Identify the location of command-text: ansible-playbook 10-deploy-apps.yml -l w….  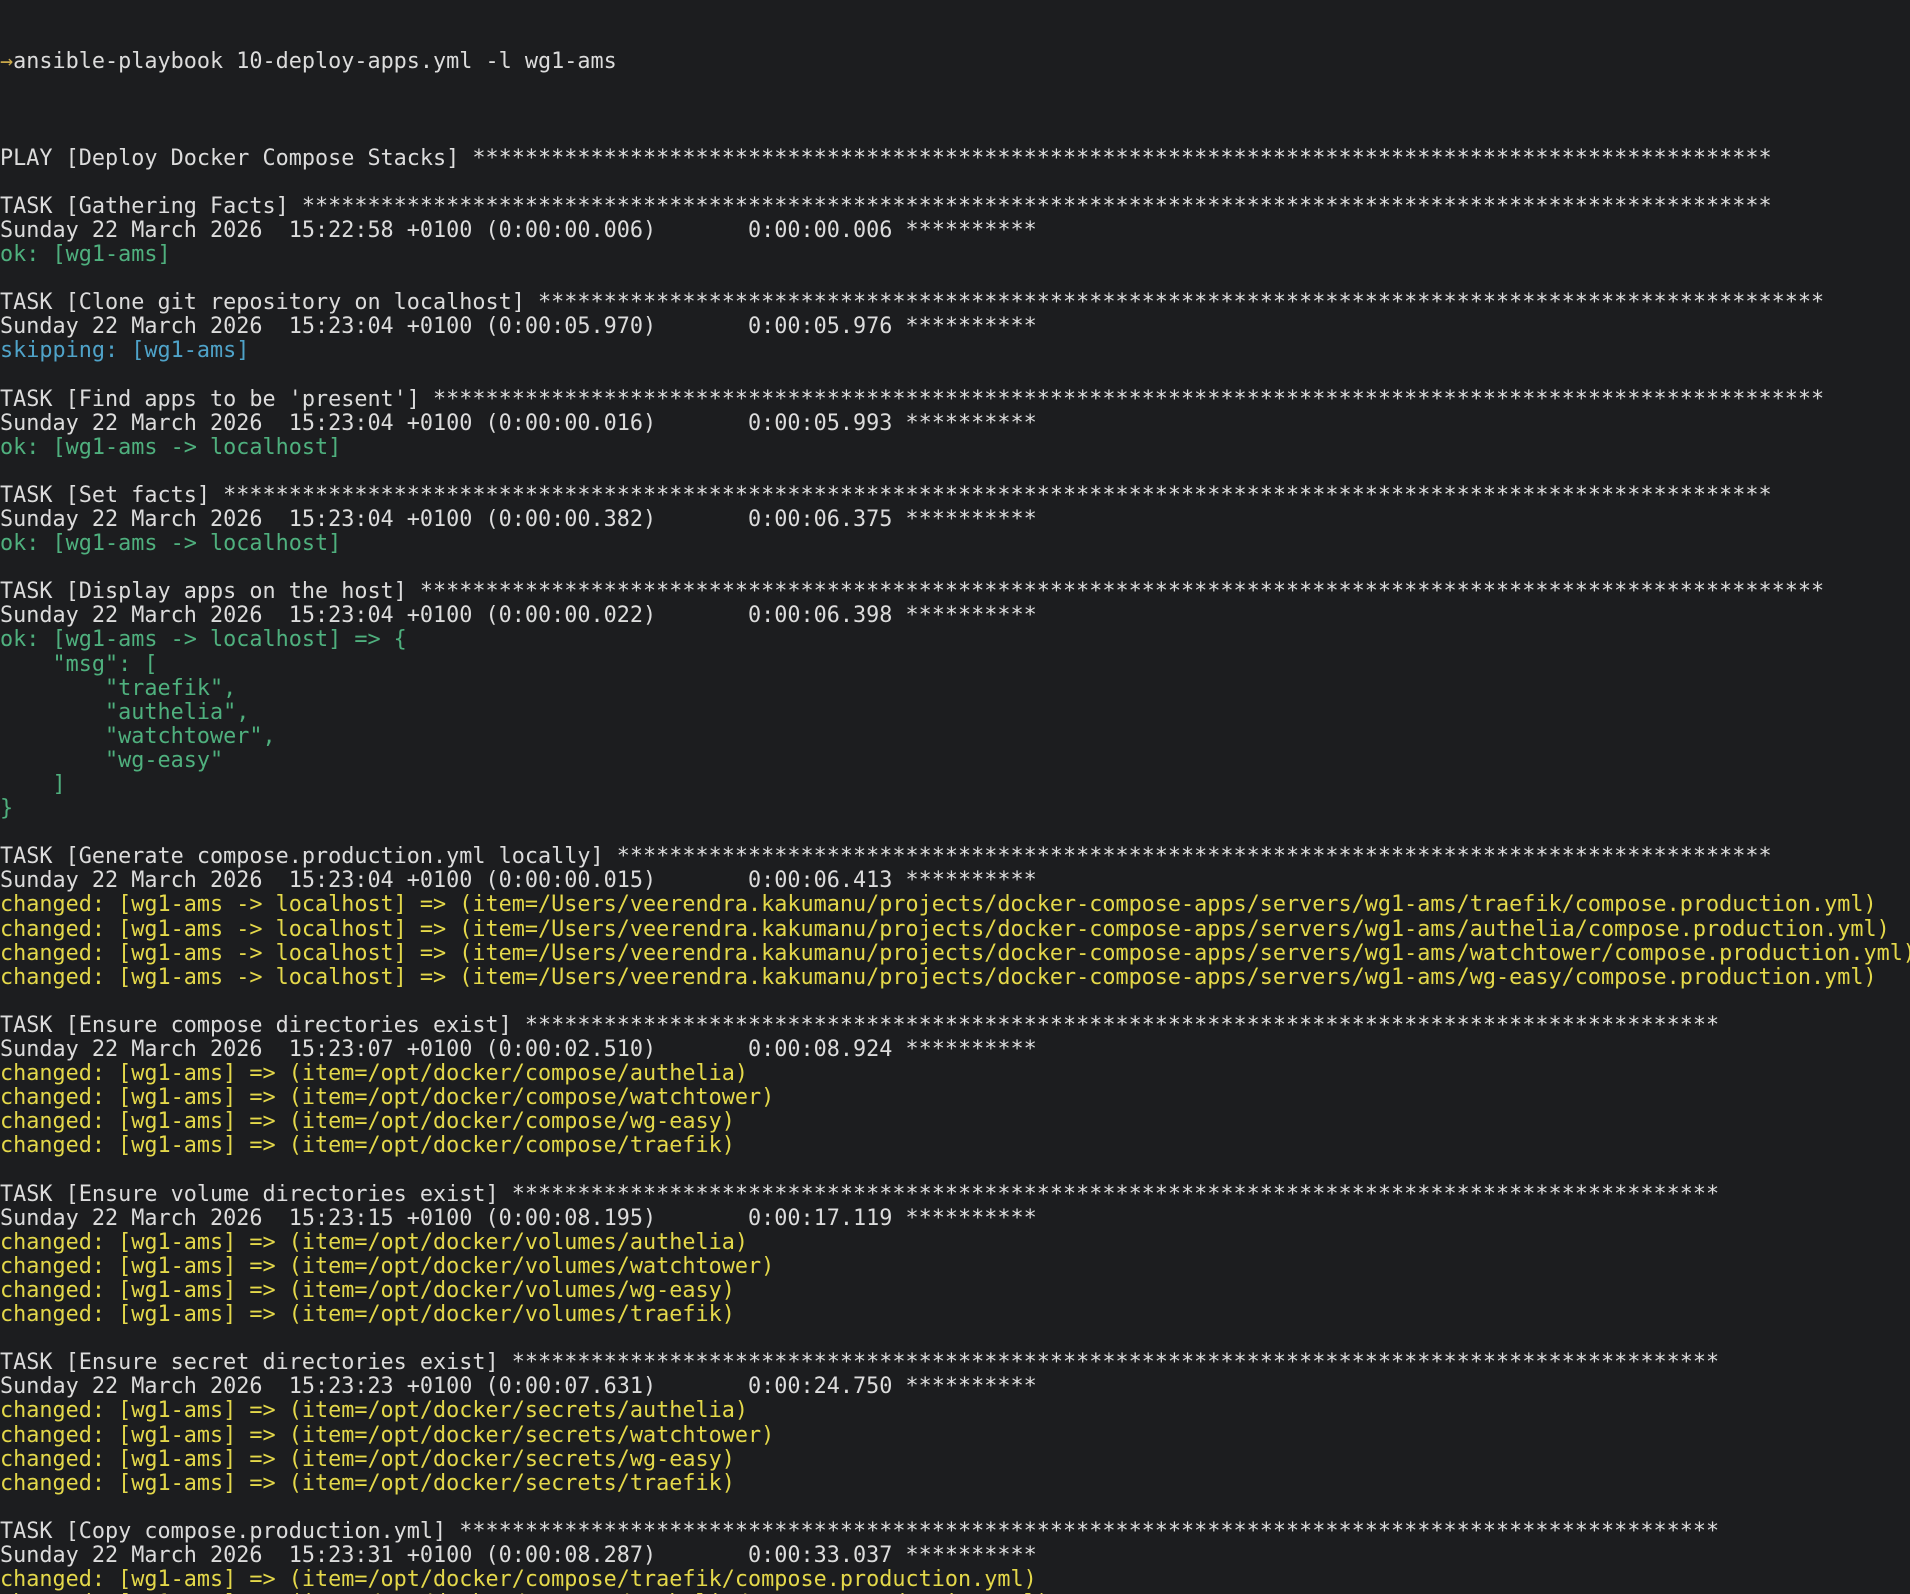
(315, 62).